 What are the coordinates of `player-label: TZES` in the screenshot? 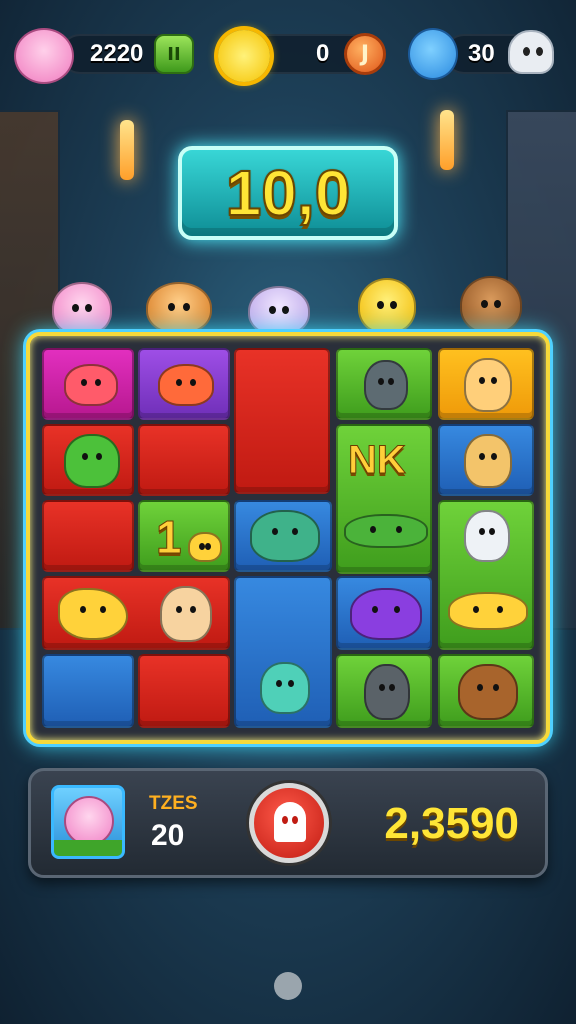 It's located at (173, 803).